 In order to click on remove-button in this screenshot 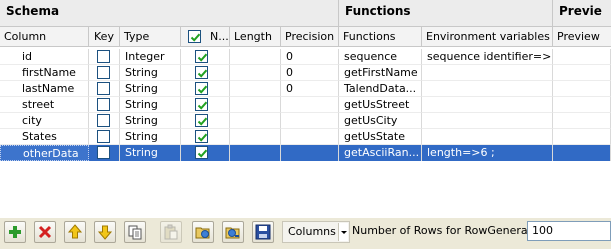, I will do `click(45, 232)`.